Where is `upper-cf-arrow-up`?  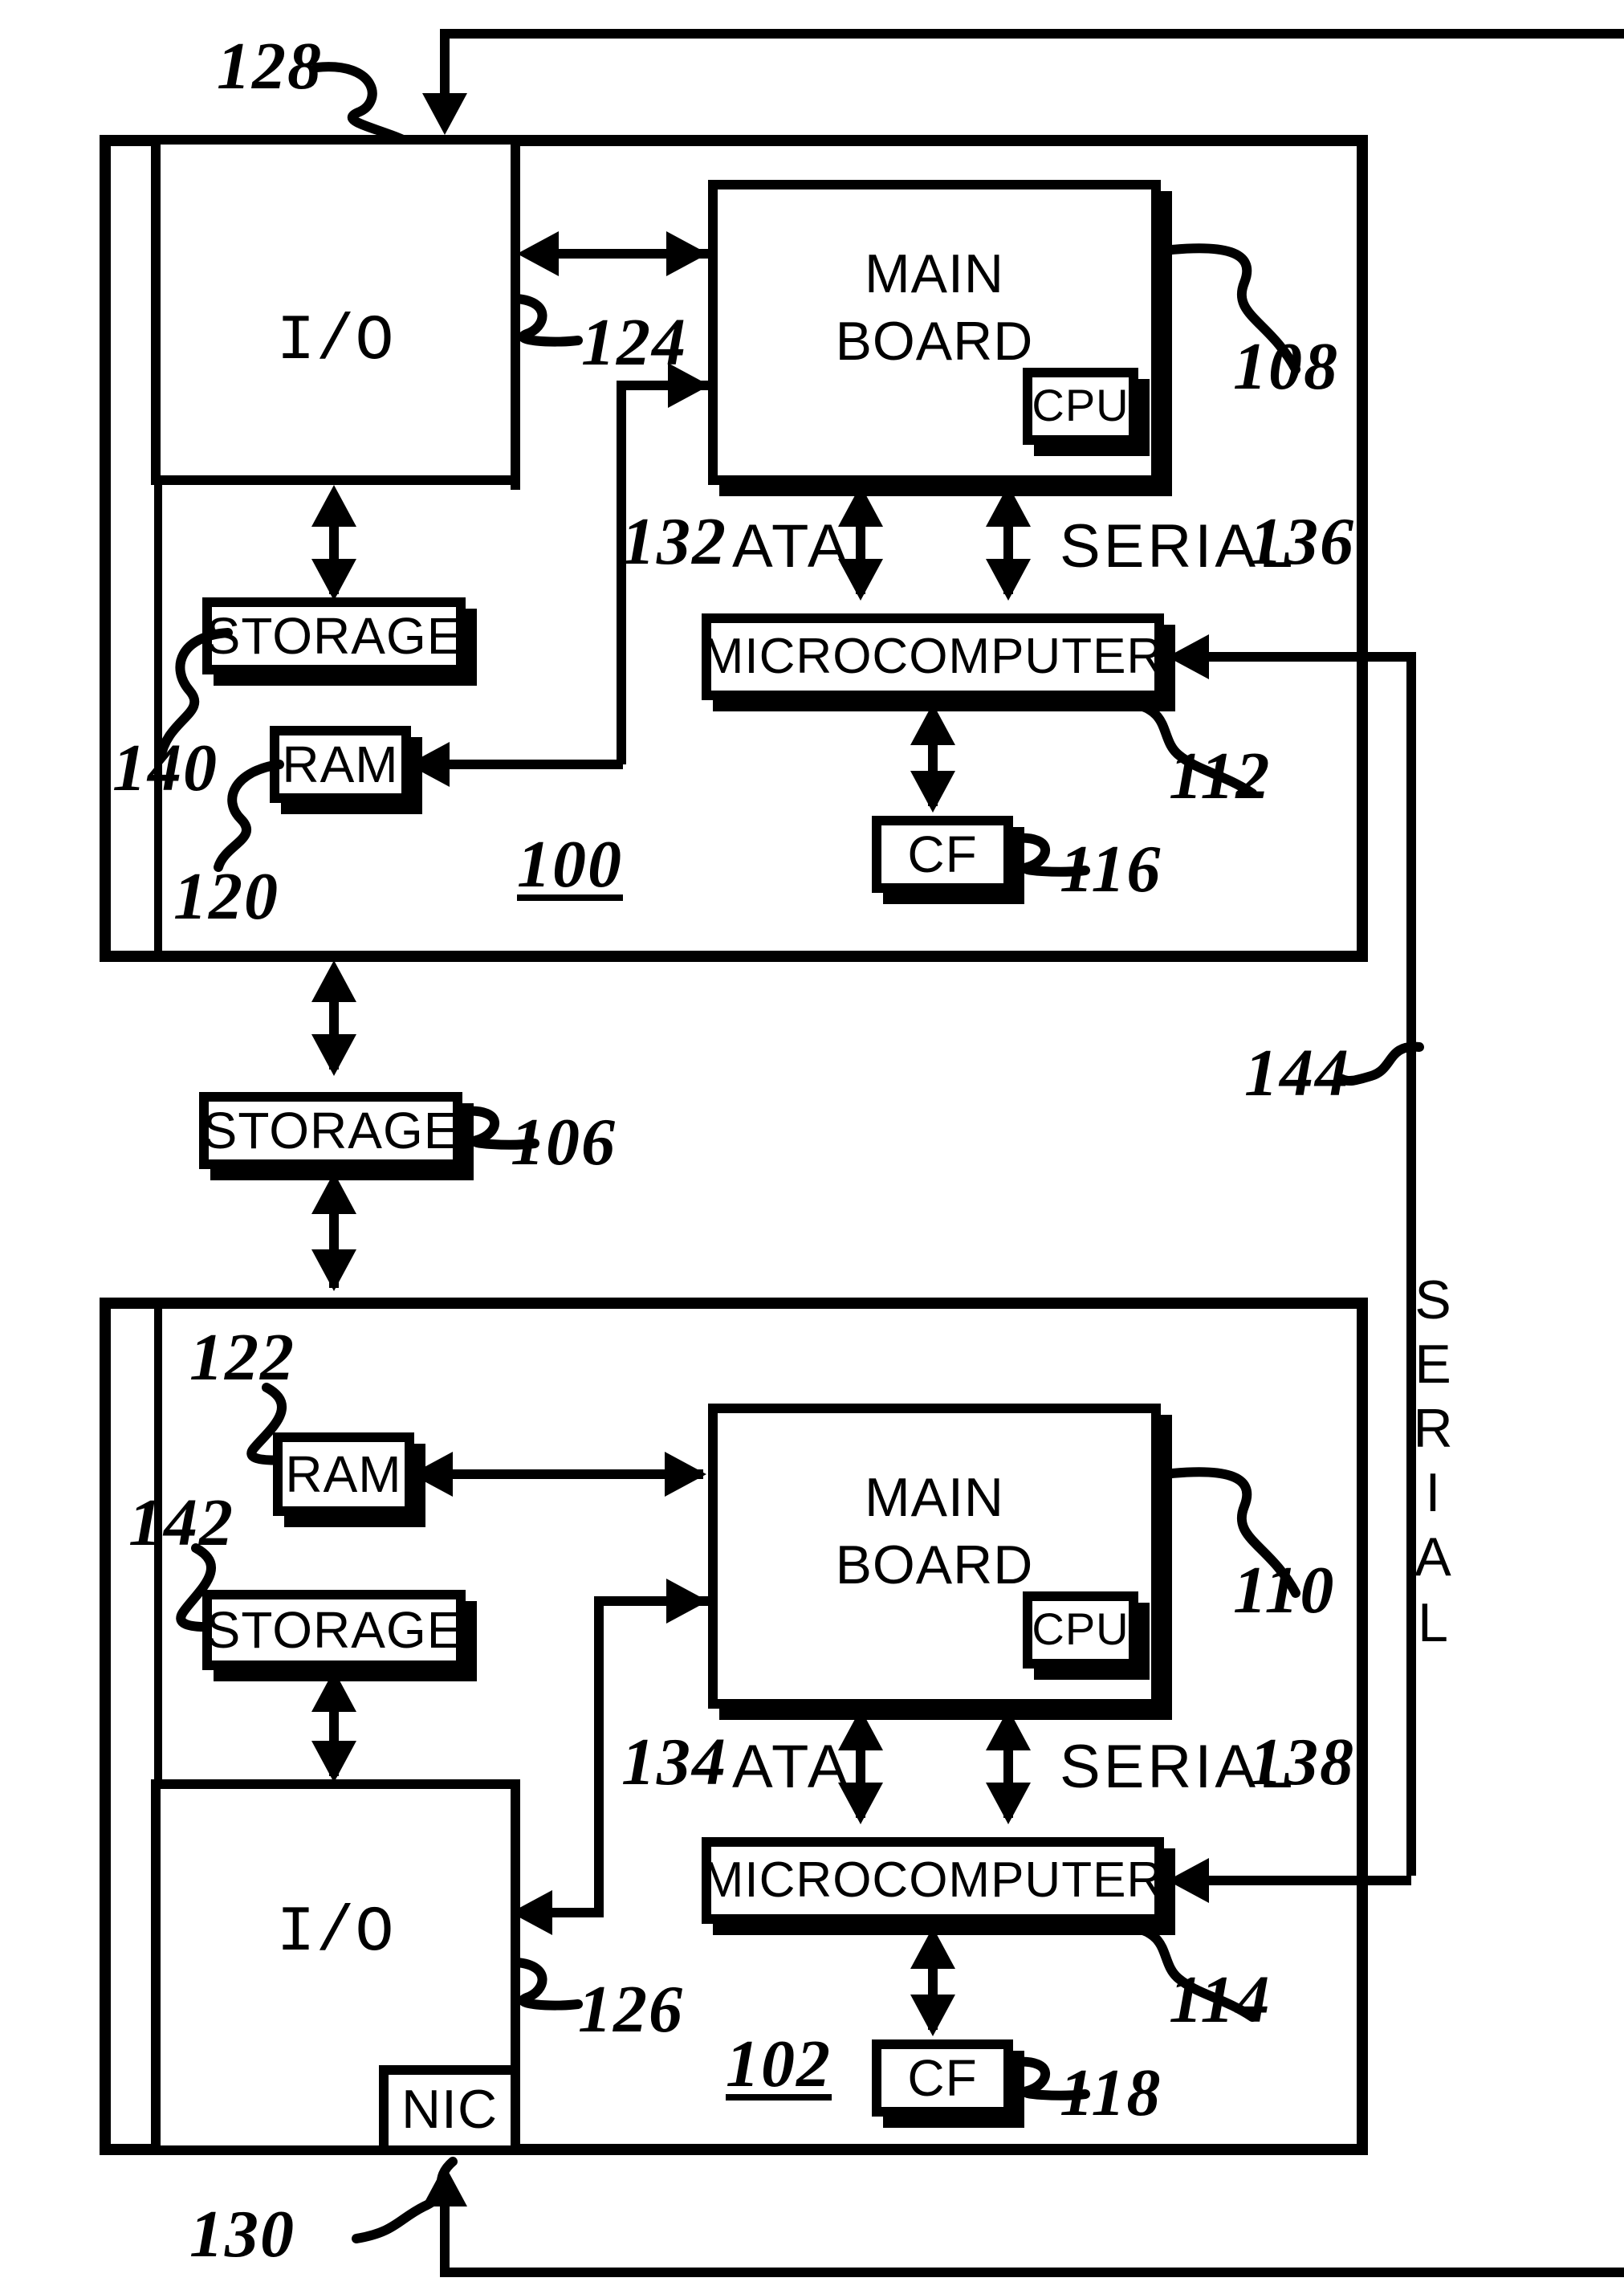 upper-cf-arrow-up is located at coordinates (932, 724).